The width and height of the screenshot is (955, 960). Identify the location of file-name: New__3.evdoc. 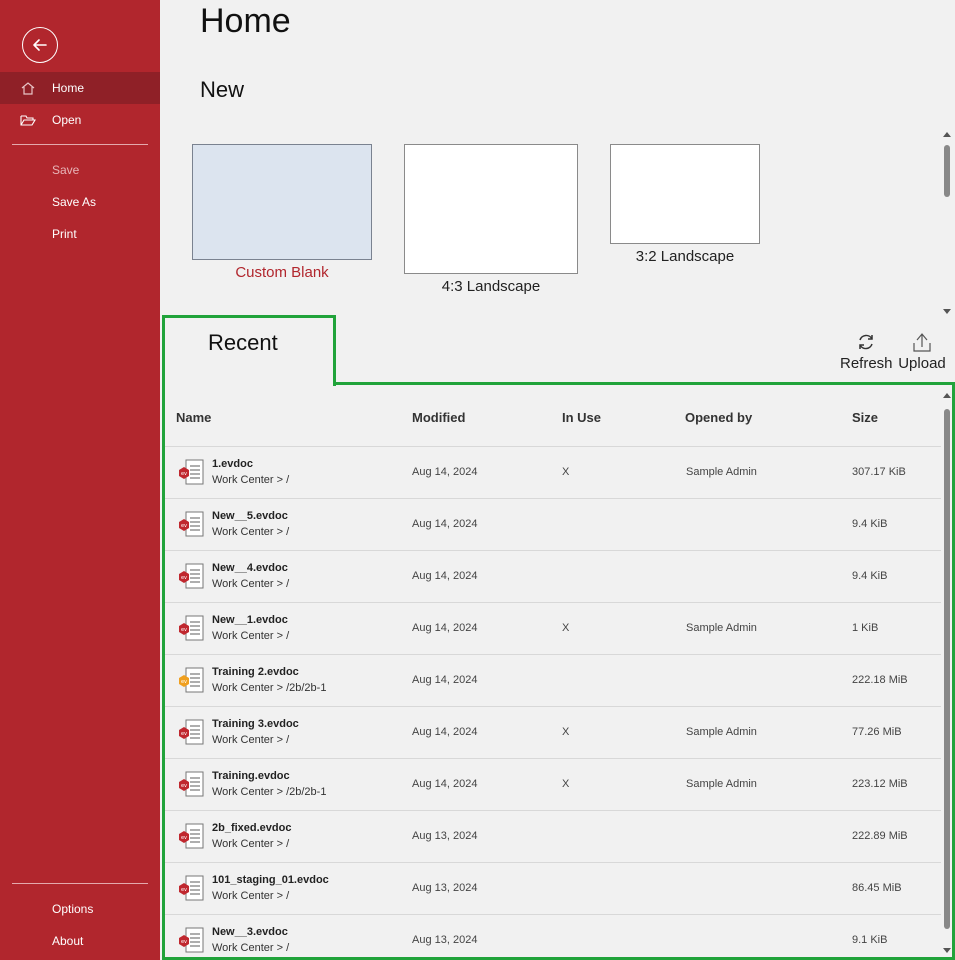
(250, 932).